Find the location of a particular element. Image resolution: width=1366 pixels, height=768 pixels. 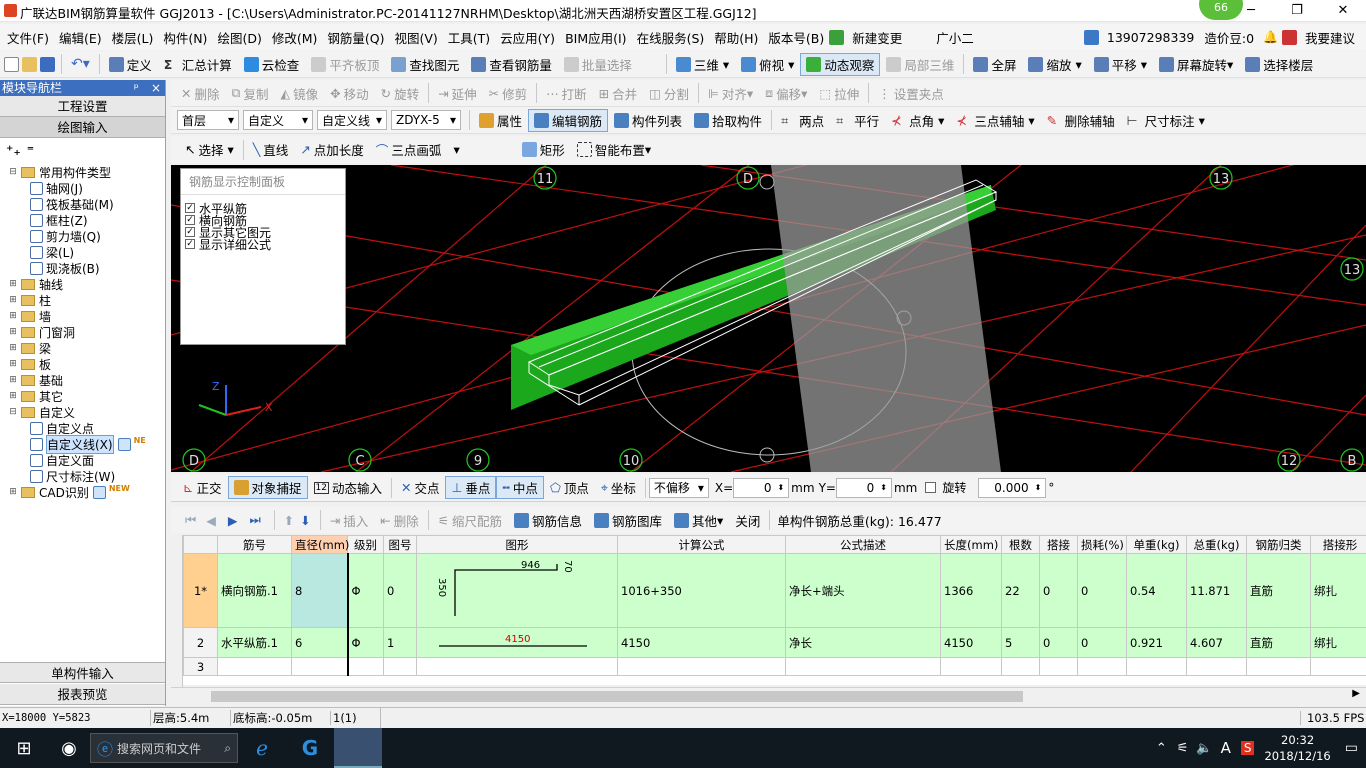

dynamic-input-toggle: 12 动态输入 is located at coordinates (348, 487).